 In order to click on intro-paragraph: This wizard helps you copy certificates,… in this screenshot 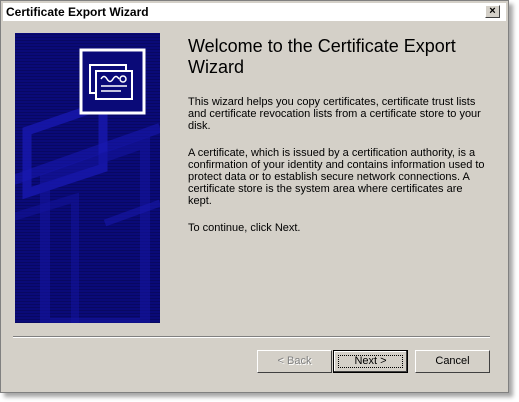, I will do `click(334, 114)`.